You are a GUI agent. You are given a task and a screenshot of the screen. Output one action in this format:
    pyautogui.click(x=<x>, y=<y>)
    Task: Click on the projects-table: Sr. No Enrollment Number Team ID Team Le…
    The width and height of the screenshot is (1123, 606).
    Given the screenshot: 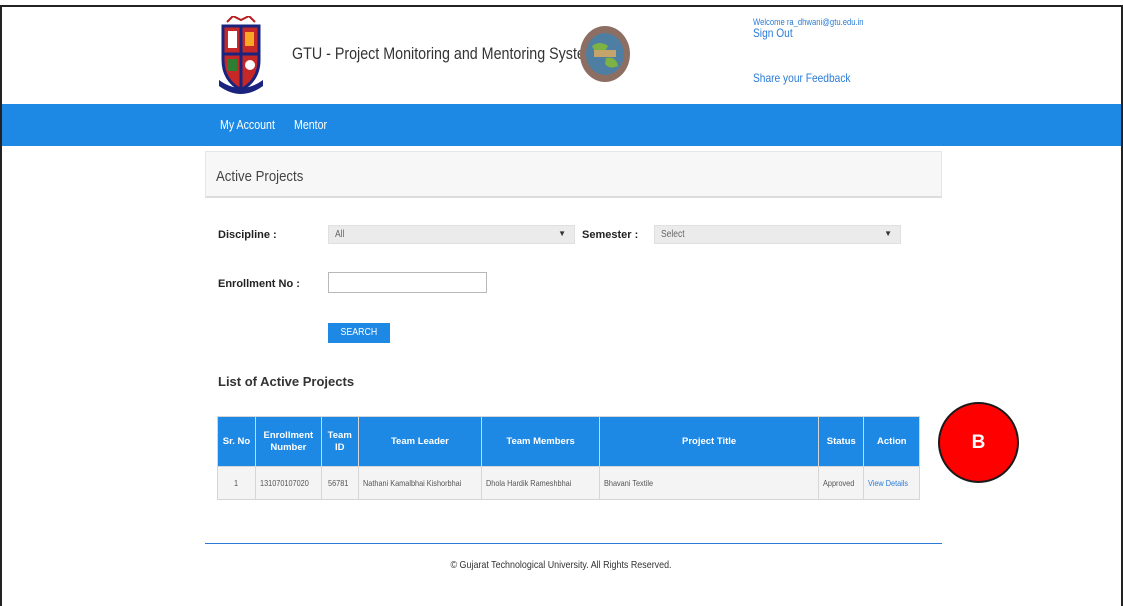 What is the action you would take?
    pyautogui.click(x=569, y=458)
    